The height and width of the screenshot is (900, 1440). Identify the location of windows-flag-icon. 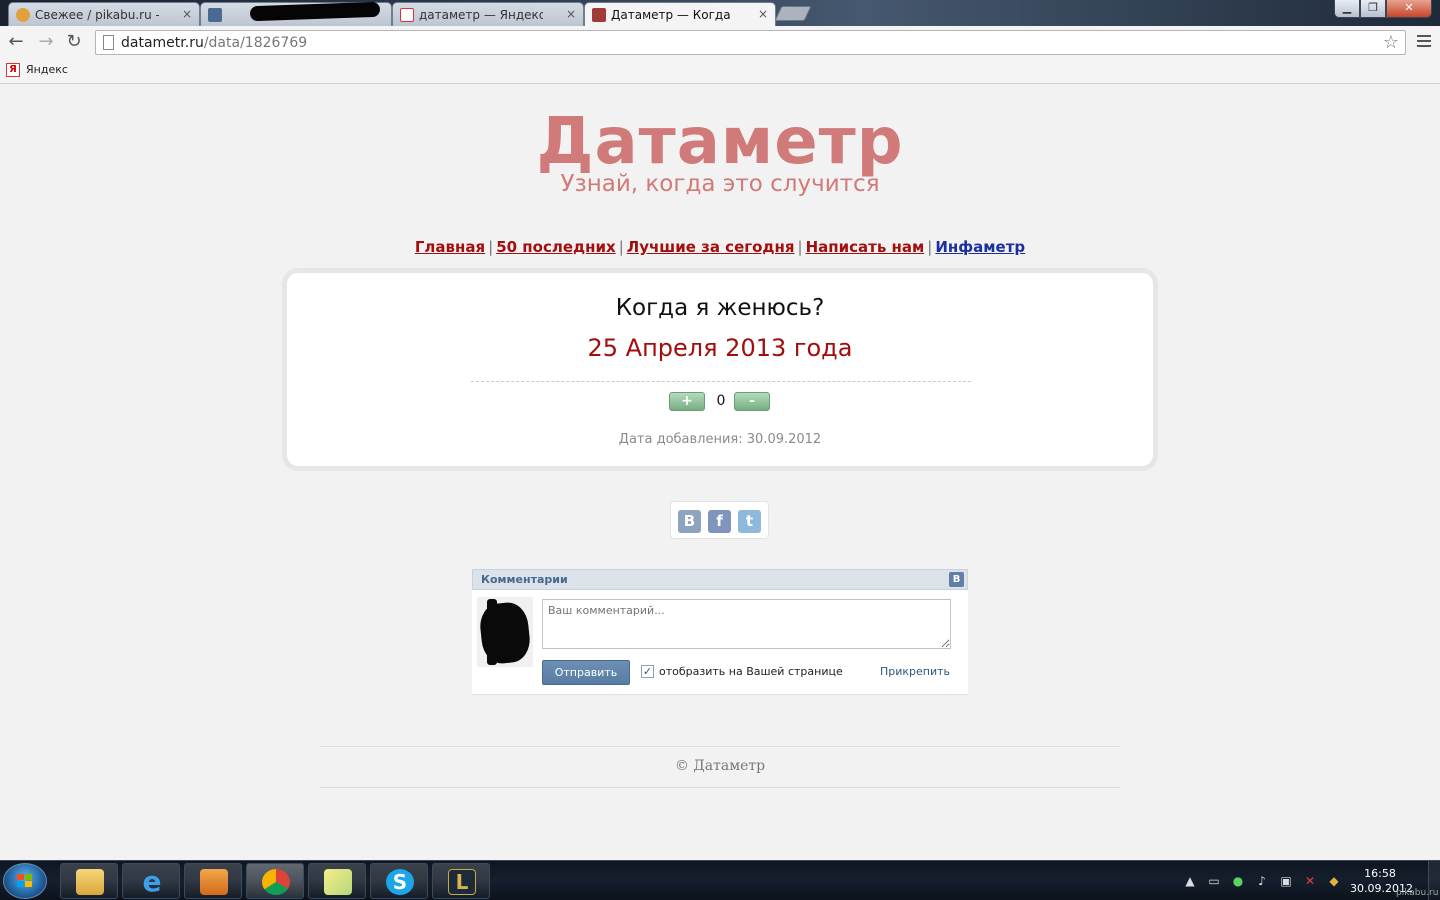
(25, 881).